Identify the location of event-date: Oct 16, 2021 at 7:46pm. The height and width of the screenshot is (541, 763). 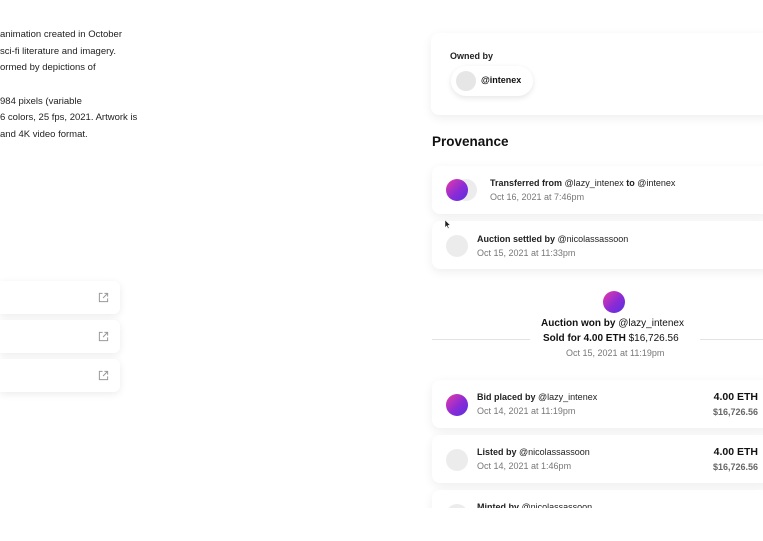
(537, 197).